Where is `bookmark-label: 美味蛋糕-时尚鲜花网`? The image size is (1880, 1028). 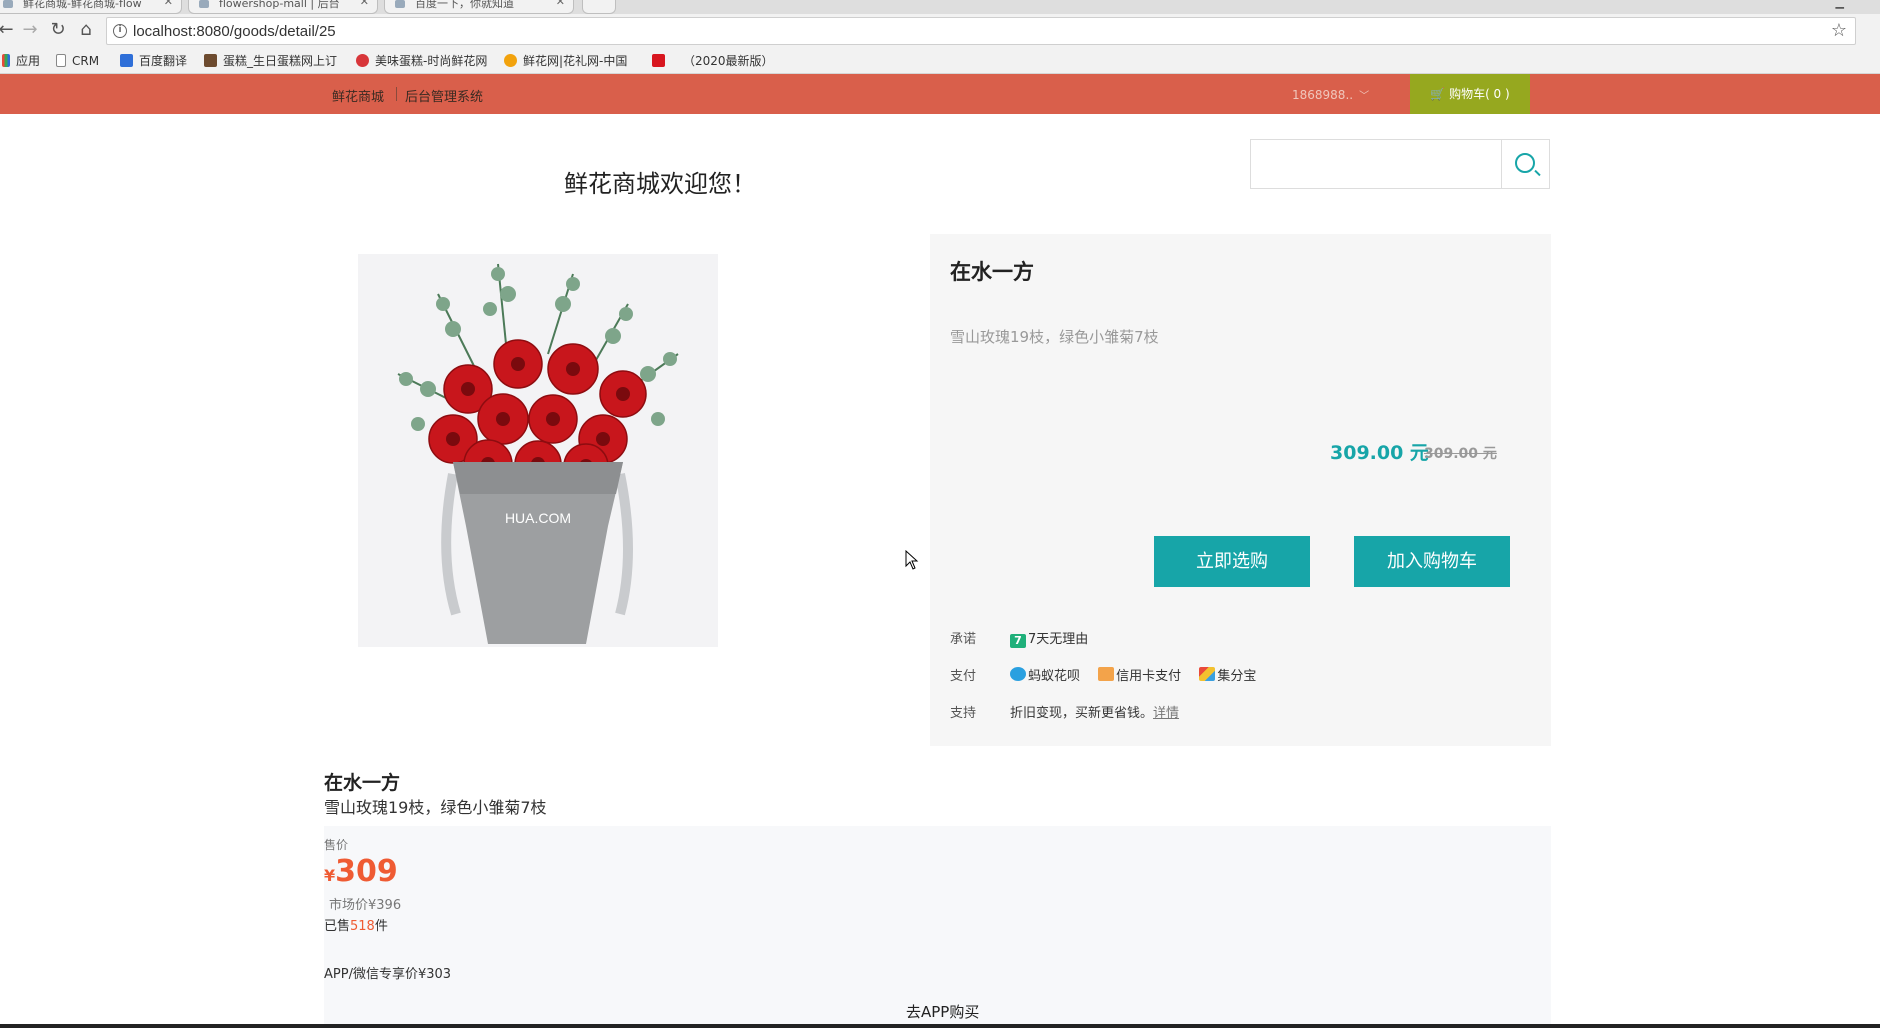
bookmark-label: 美味蛋糕-时尚鲜花网 is located at coordinates (431, 61).